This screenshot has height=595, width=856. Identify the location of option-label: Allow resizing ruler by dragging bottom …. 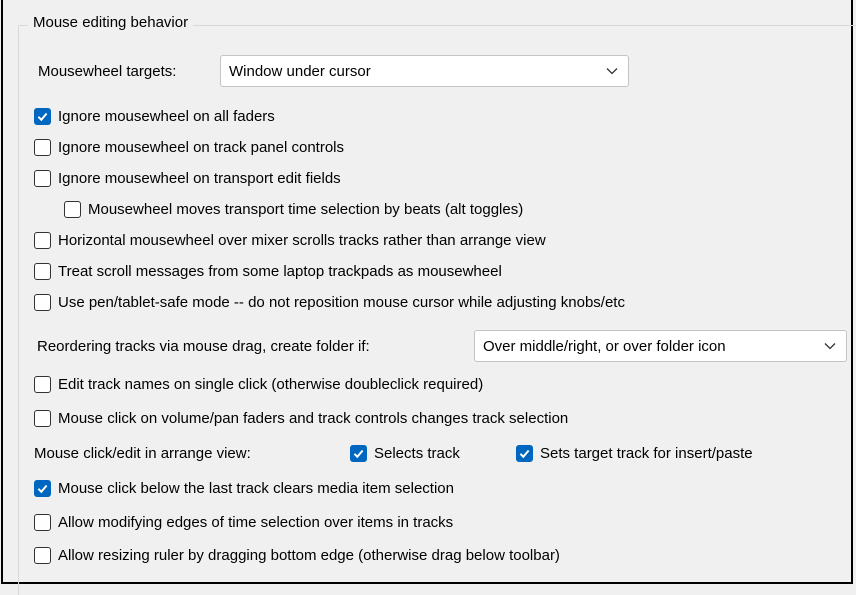
(309, 555).